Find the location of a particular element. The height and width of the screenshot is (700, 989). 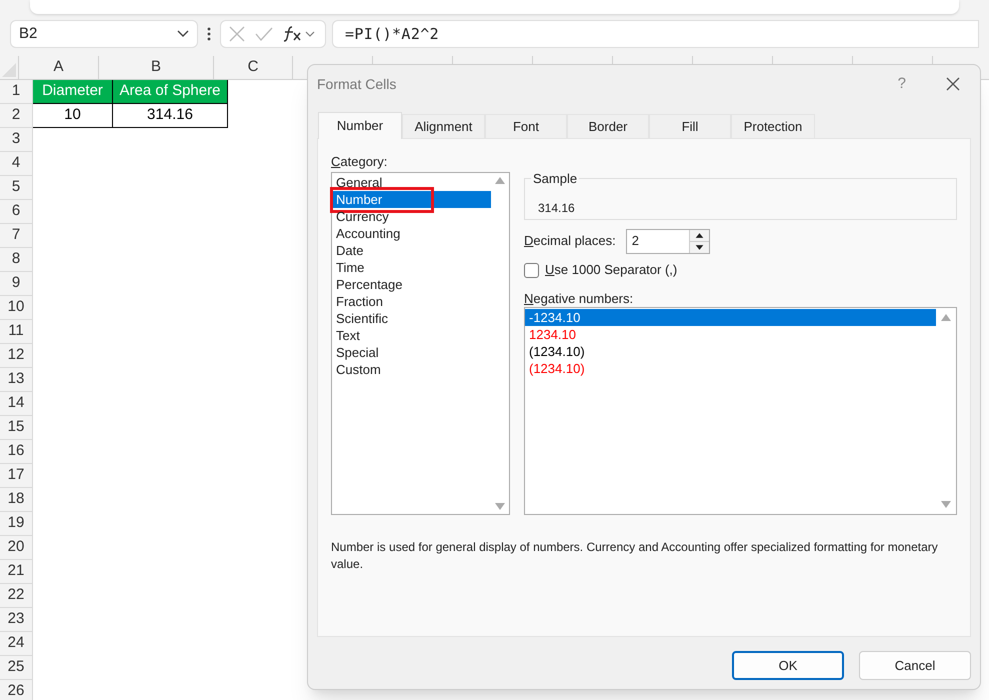

negative-numbers-label: Negative numbers: is located at coordinates (579, 298).